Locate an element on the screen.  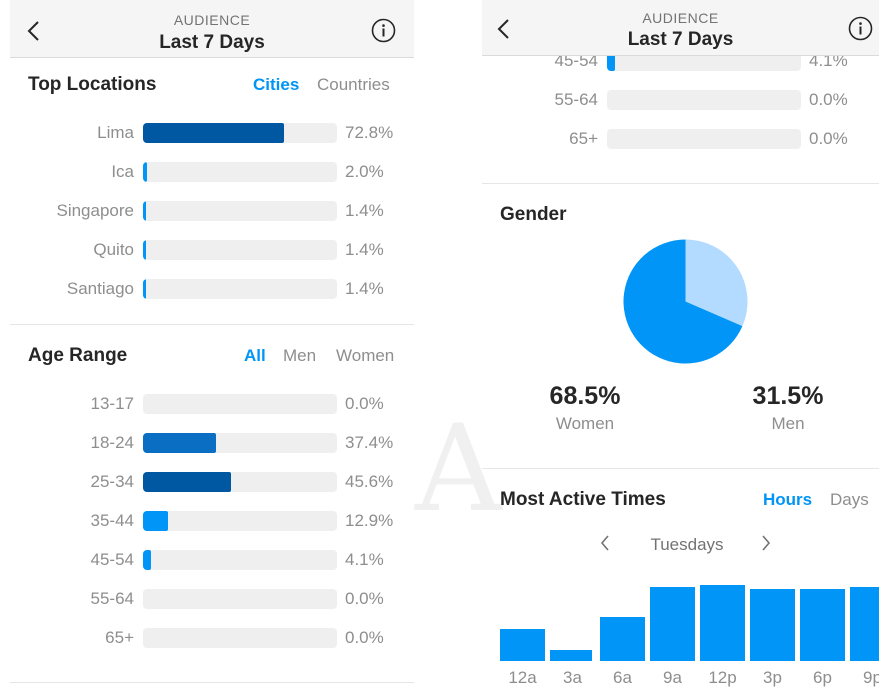
bar-percent: 45.6% is located at coordinates (369, 481).